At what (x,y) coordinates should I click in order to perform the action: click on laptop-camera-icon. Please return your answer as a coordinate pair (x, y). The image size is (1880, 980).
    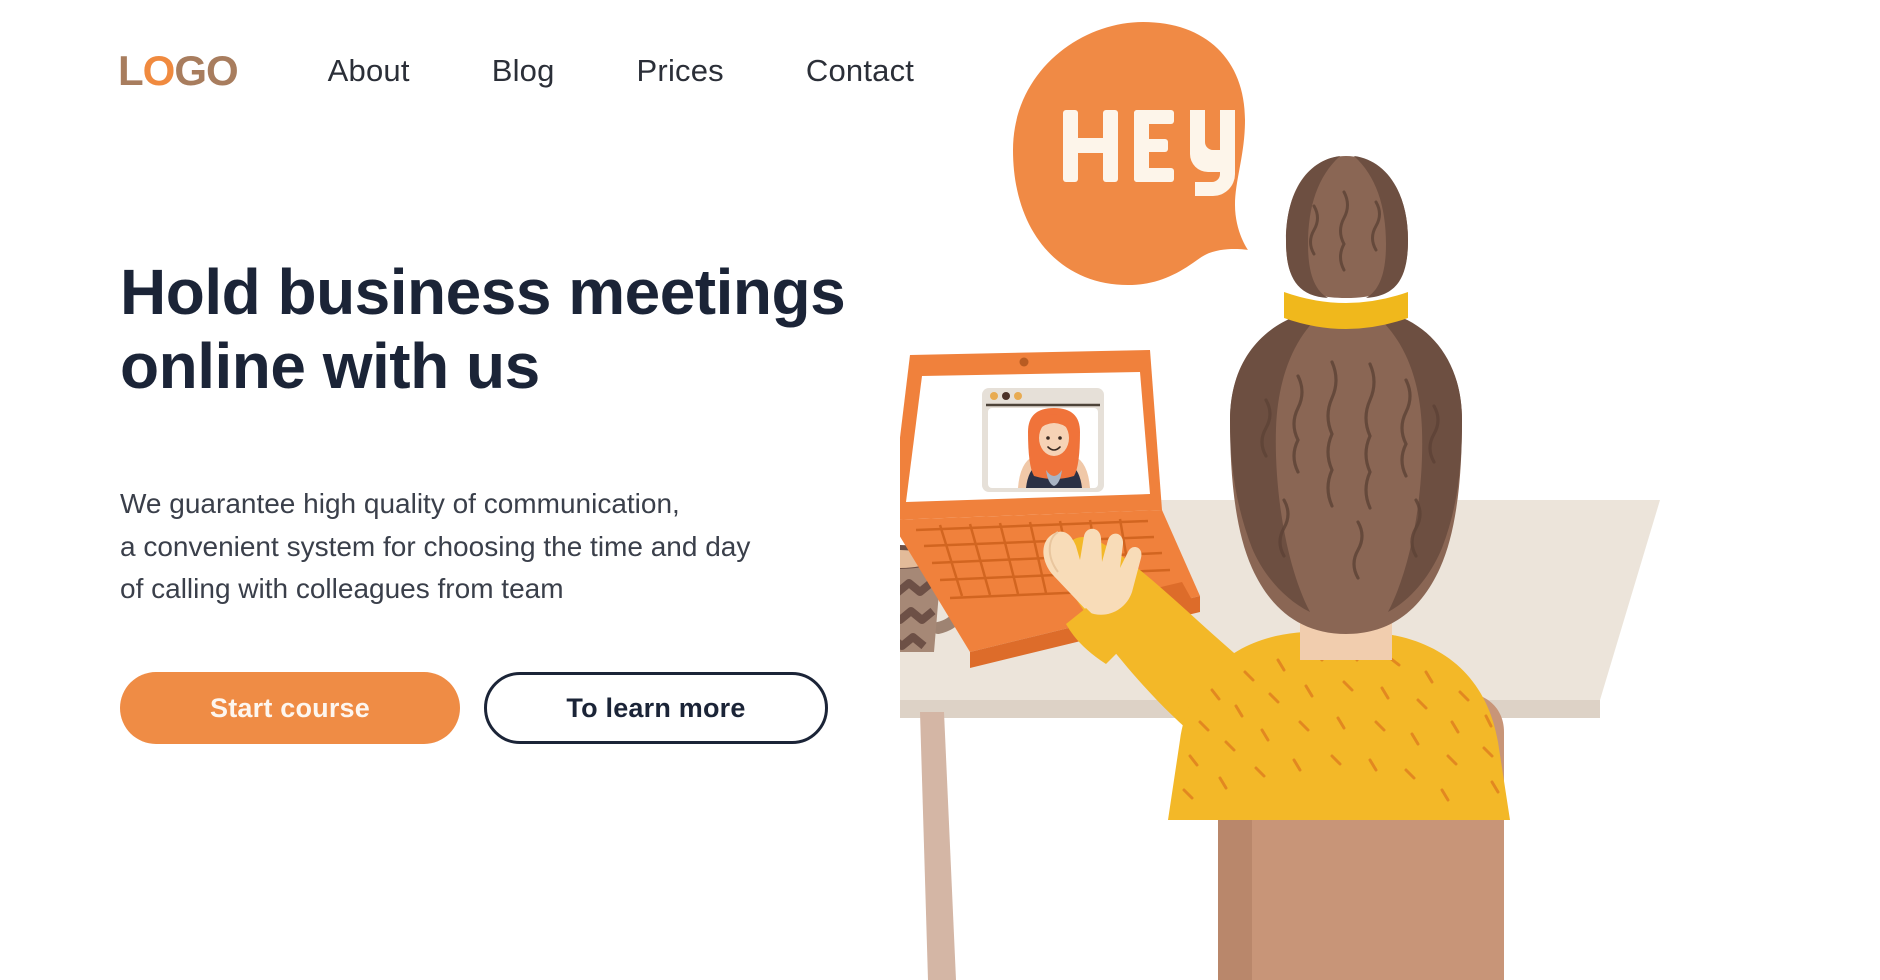
    Looking at the image, I should click on (1024, 362).